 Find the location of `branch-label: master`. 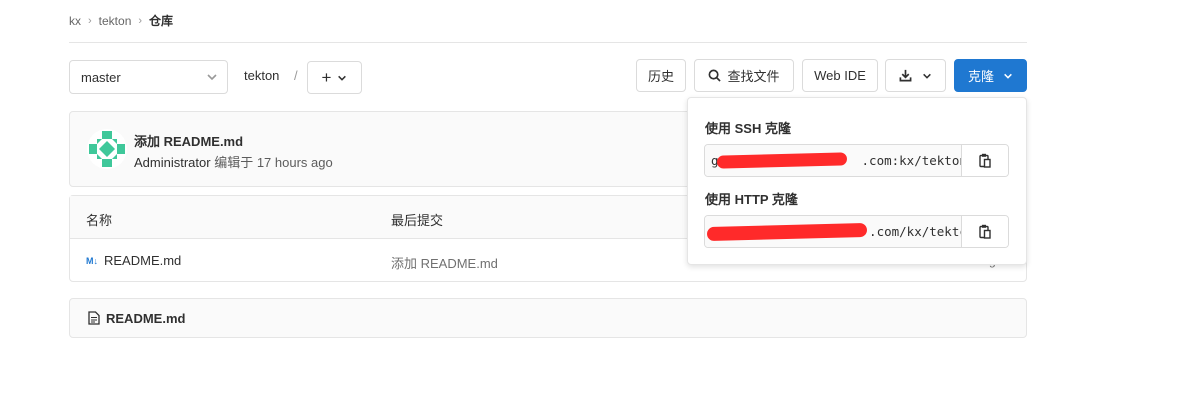

branch-label: master is located at coordinates (101, 77).